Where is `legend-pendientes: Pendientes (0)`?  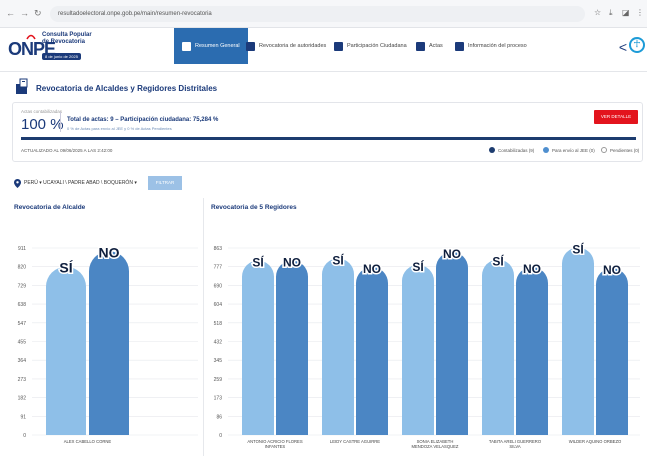
legend-pendientes: Pendientes (0) is located at coordinates (620, 150).